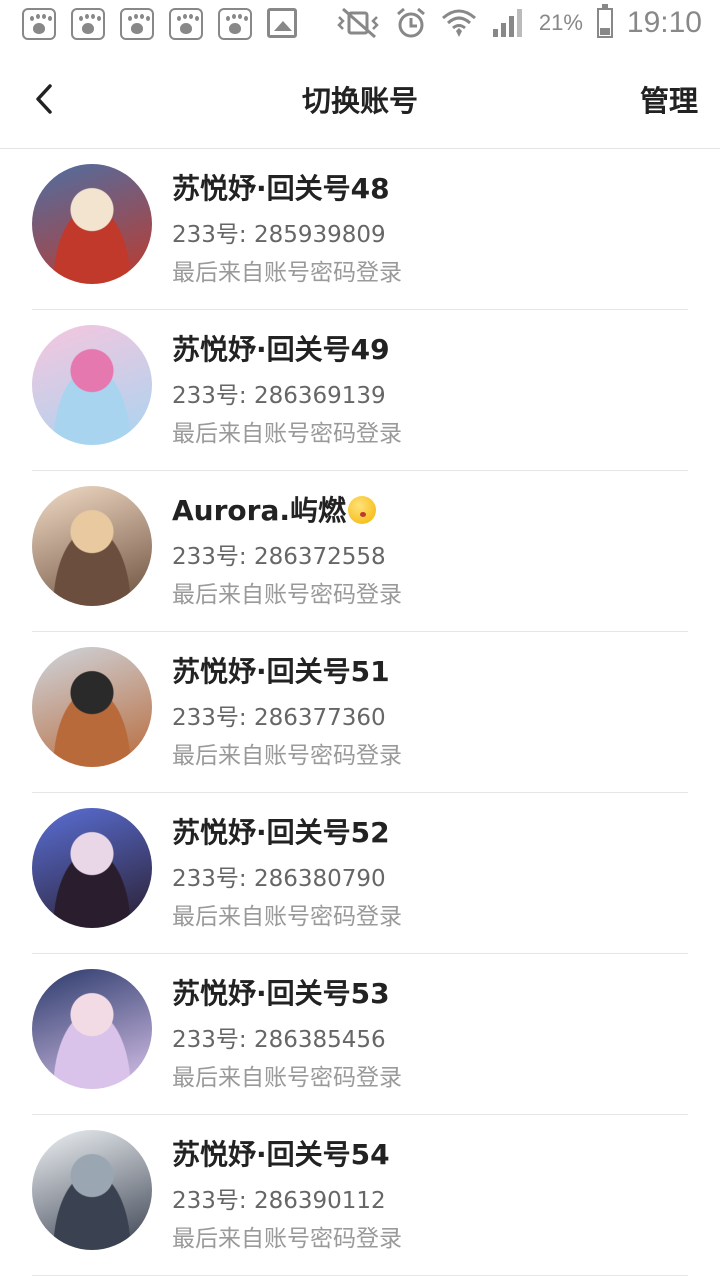 Image resolution: width=720 pixels, height=1280 pixels. What do you see at coordinates (281, 832) in the screenshot?
I see `account-name: 苏悦妤·回关号52` at bounding box center [281, 832].